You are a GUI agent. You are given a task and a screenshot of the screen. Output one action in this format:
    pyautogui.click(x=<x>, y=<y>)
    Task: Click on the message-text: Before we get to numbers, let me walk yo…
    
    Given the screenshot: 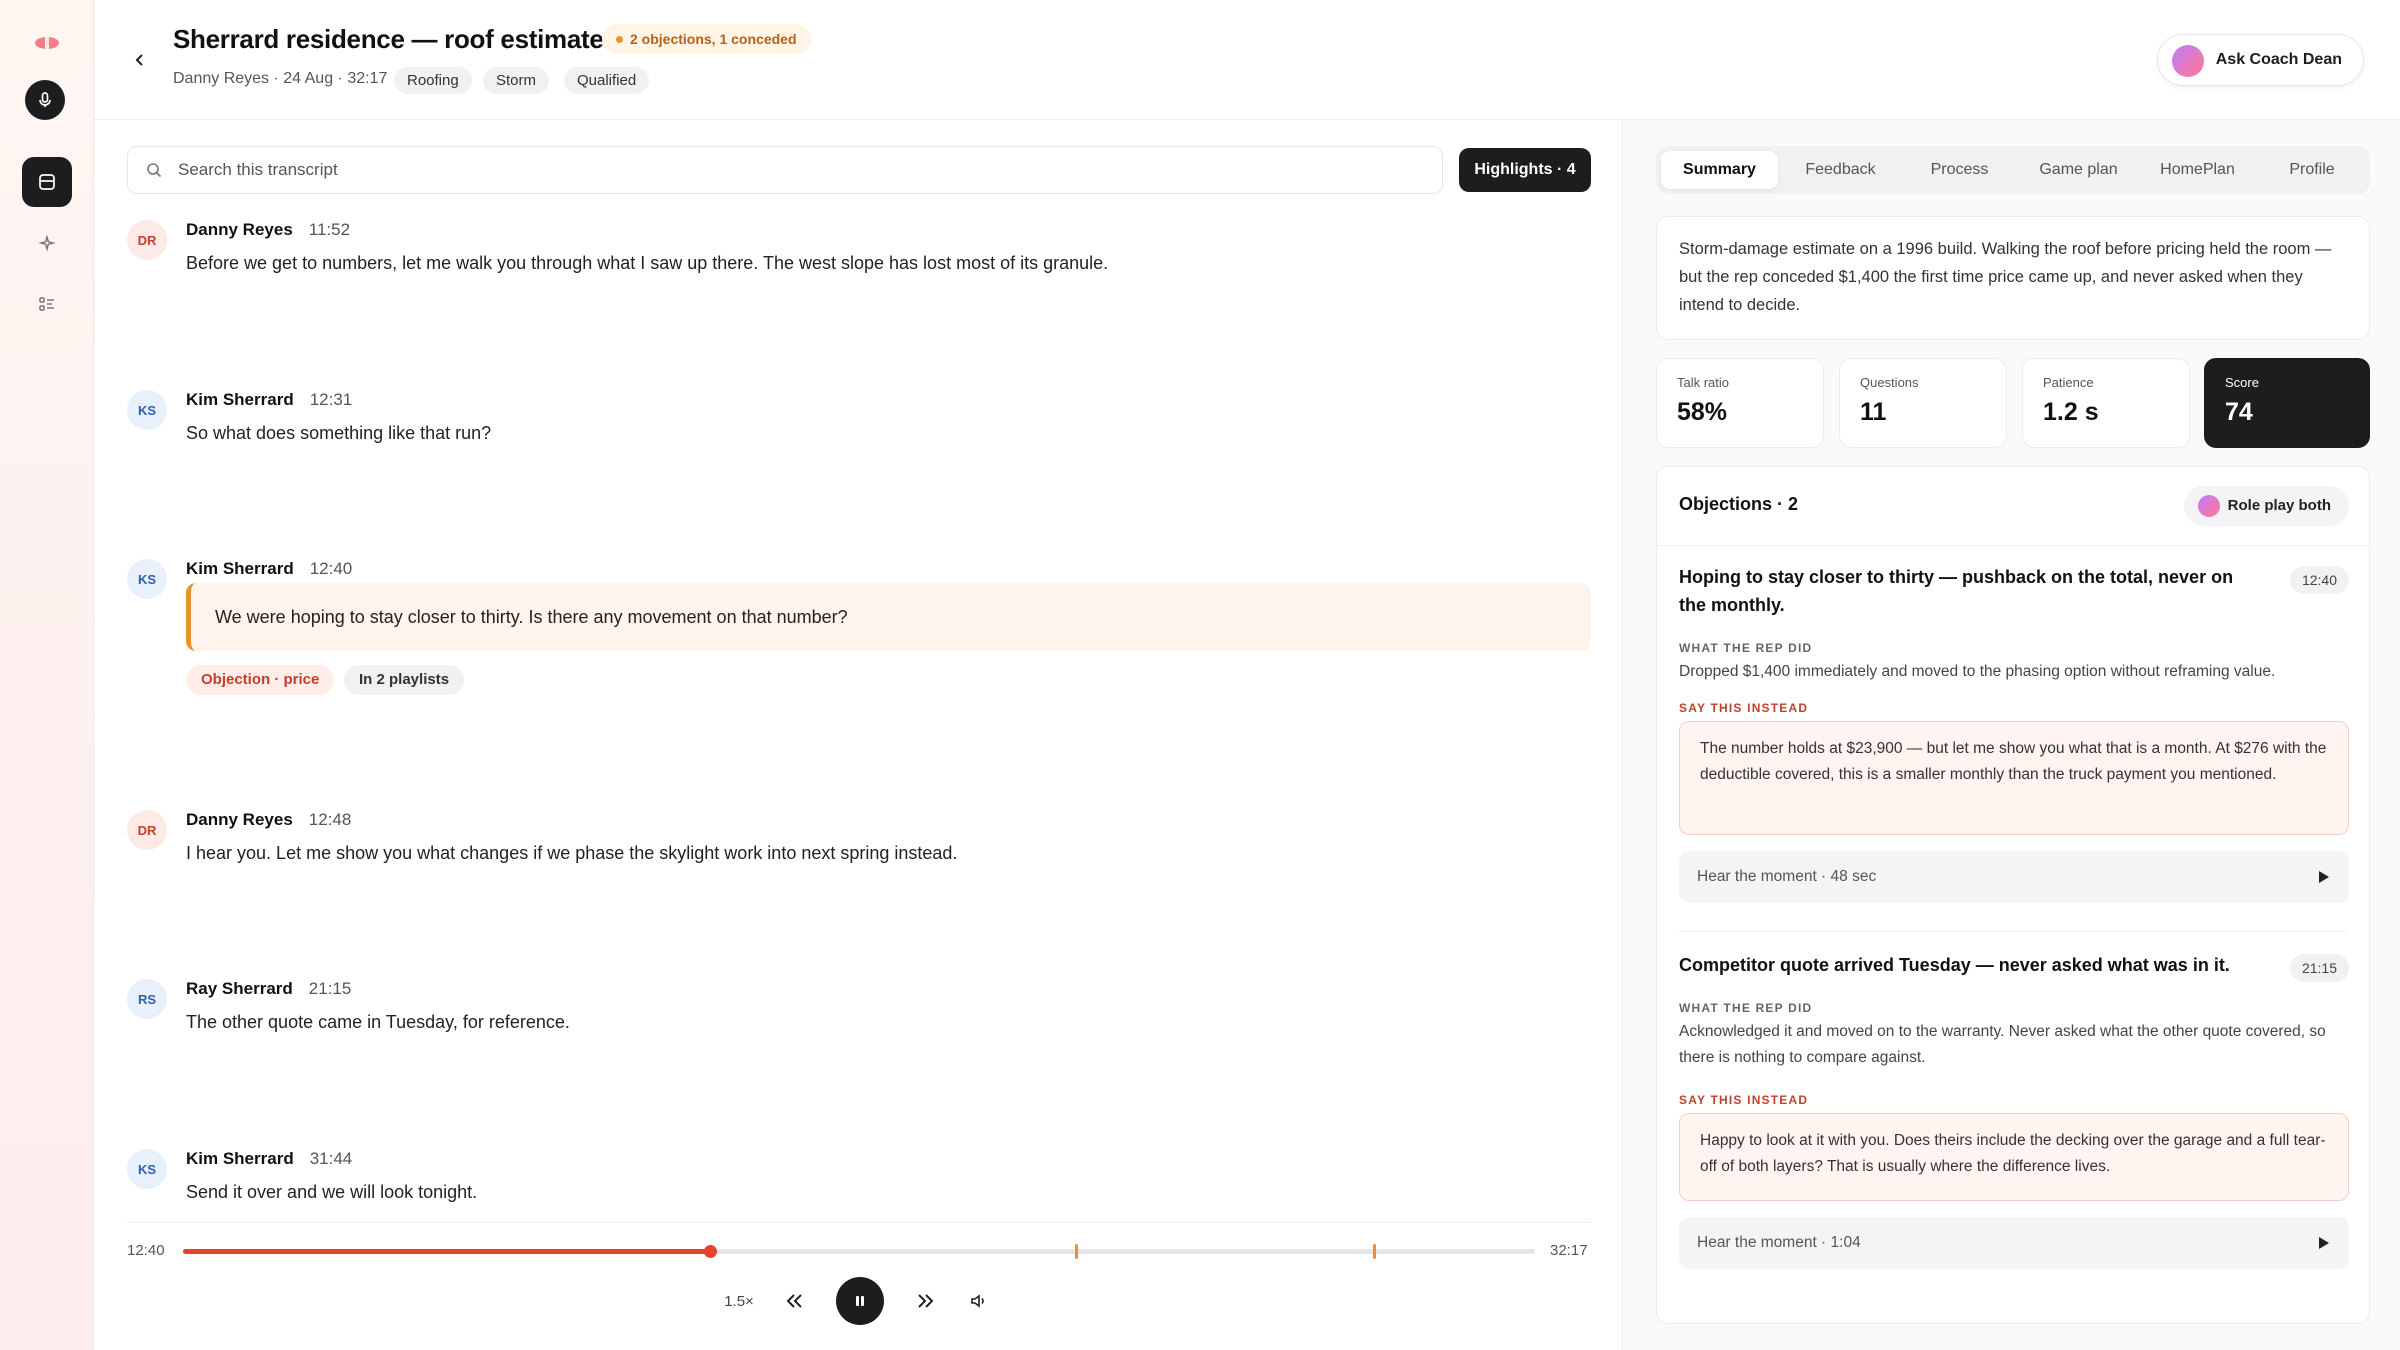 What is the action you would take?
    pyautogui.click(x=647, y=263)
    